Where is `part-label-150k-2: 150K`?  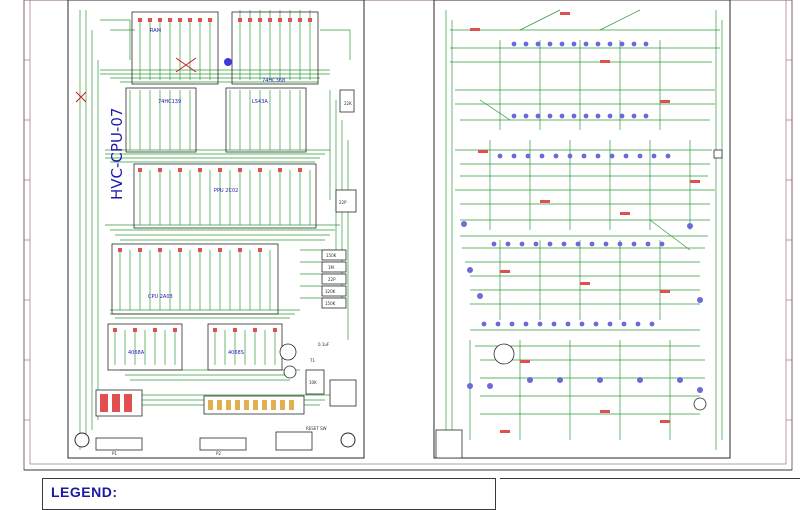 part-label-150k-2: 150K is located at coordinates (330, 303).